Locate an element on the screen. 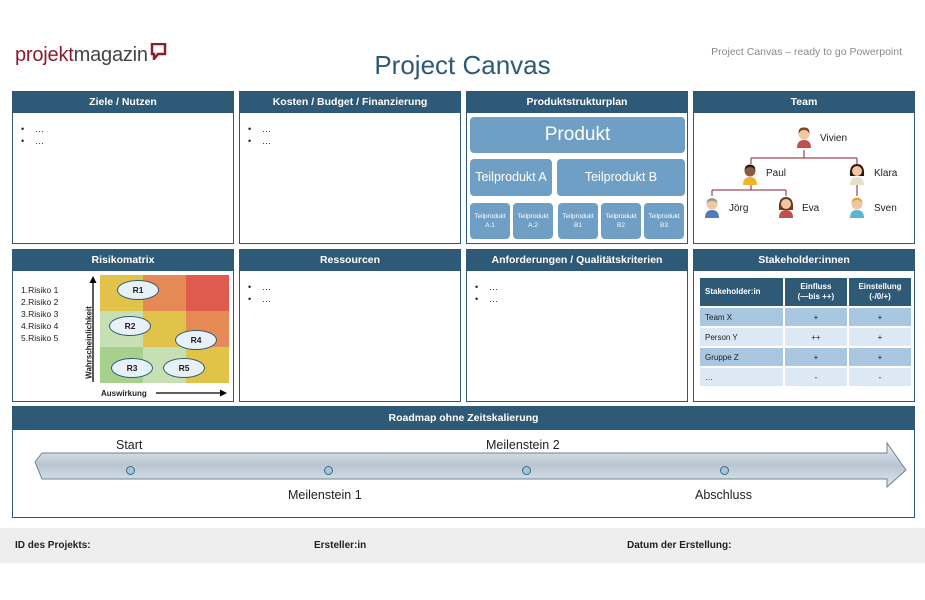  psp-teilprodukt-a1: Teilprodukt A.1 is located at coordinates (490, 221).